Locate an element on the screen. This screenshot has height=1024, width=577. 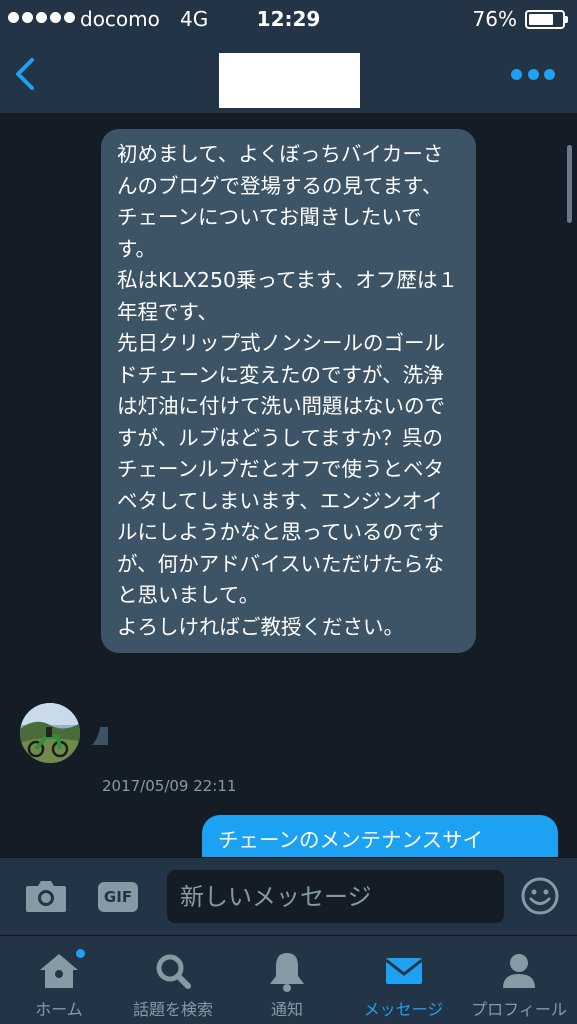
outgoing-message-bubble: チェーンのメンテナンスサイ is located at coordinates (380, 836).